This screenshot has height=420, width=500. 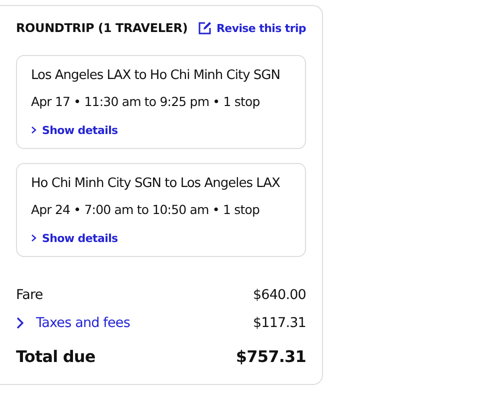 What do you see at coordinates (102, 28) in the screenshot?
I see `trip-heading: ROUNDTRIP (1 TRAVELER)` at bounding box center [102, 28].